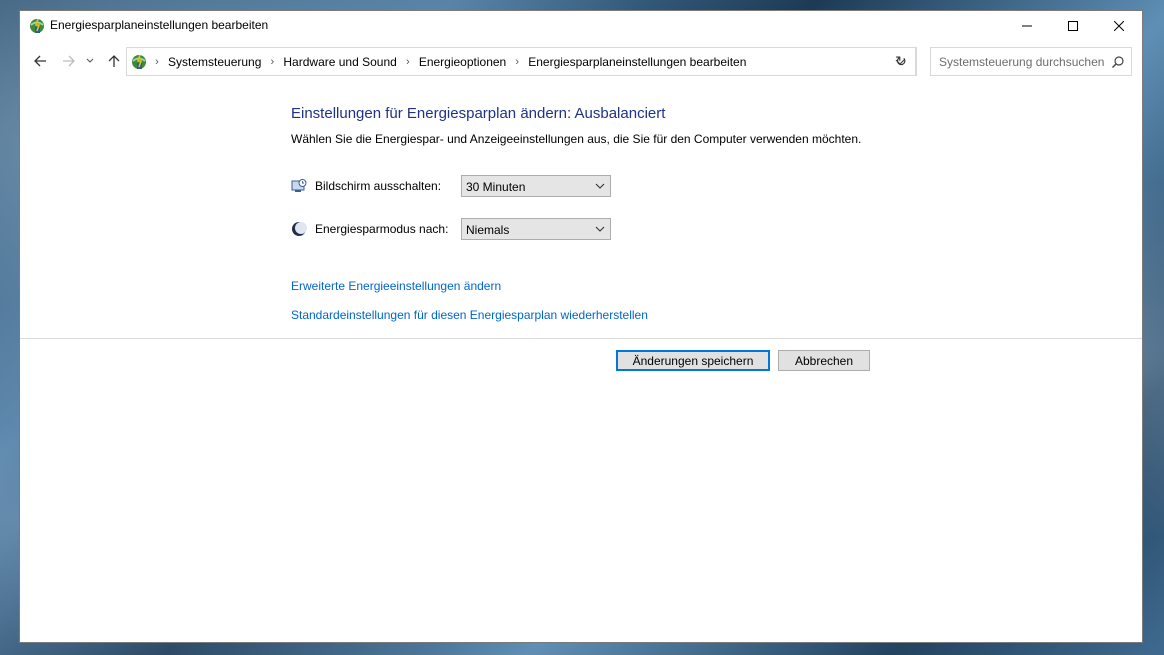 Image resolution: width=1164 pixels, height=655 pixels. I want to click on sleep-moon-icon, so click(299, 229).